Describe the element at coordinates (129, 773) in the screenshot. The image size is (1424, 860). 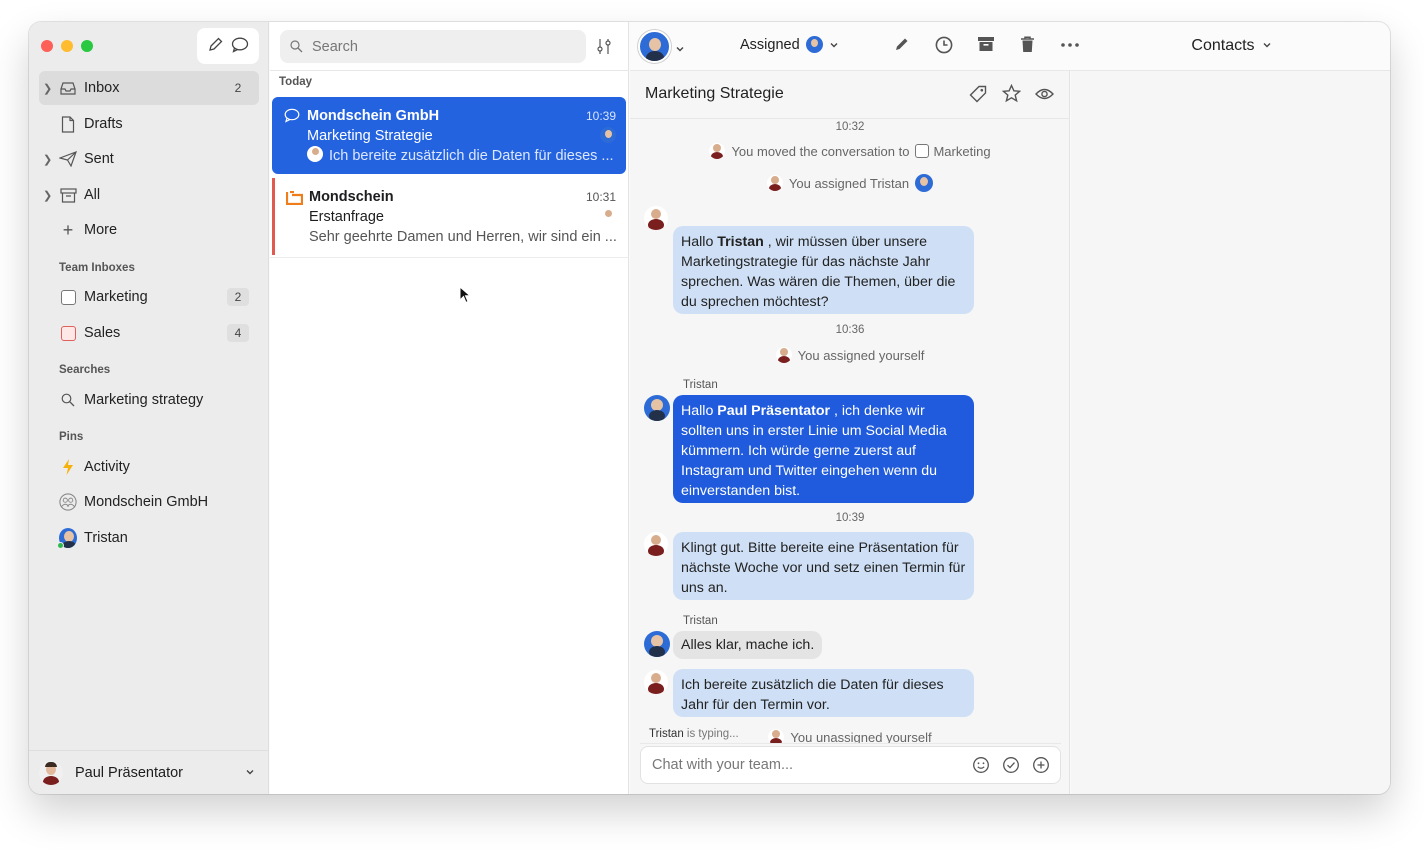
I see `user-name: Paul Präsentator` at that location.